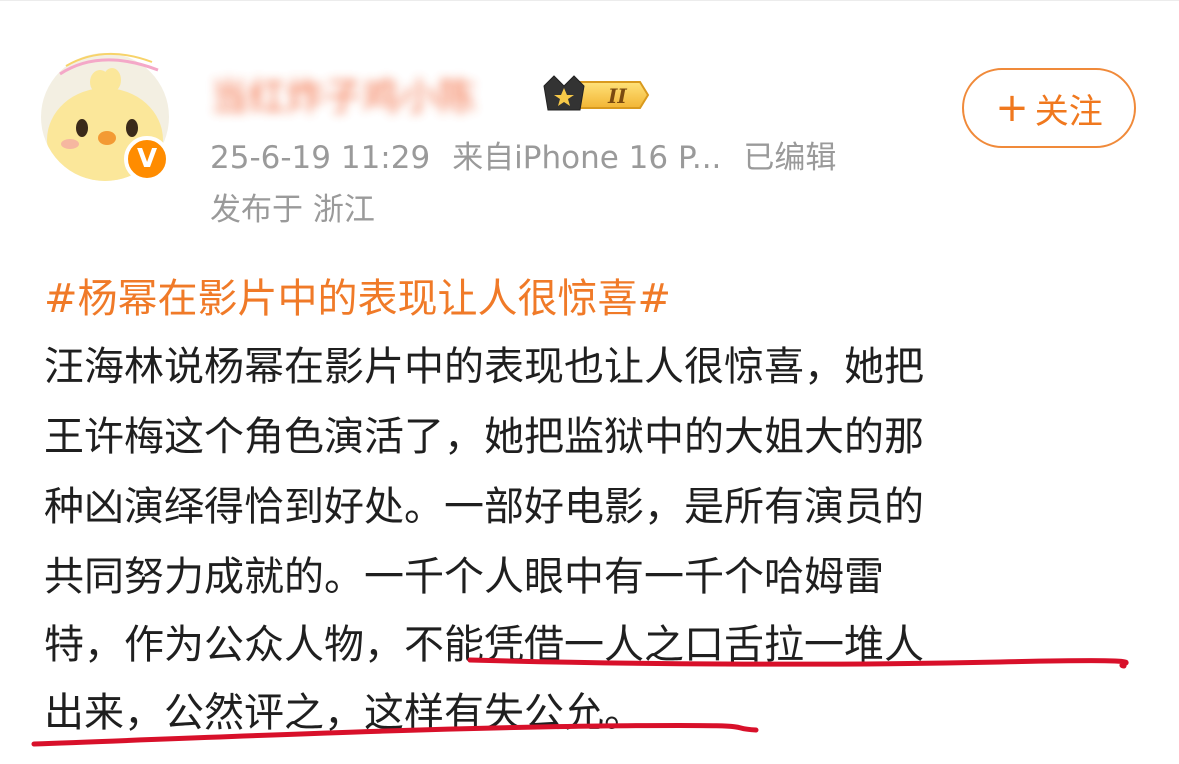  What do you see at coordinates (484, 437) in the screenshot?
I see `post-text-line: 王许梅这个角色演活了，她把监狱中的大姐大的那` at bounding box center [484, 437].